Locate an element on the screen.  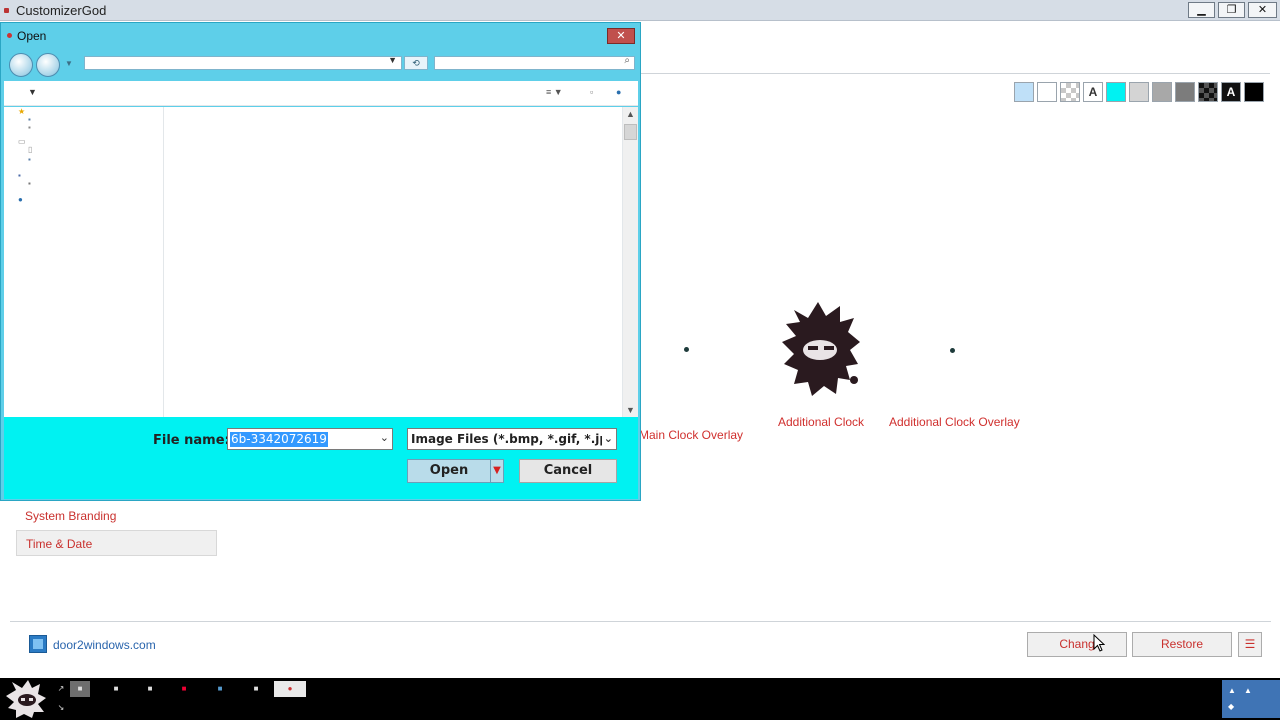
taskbar-app-customizergod: ■ is located at coordinates (80, 689).